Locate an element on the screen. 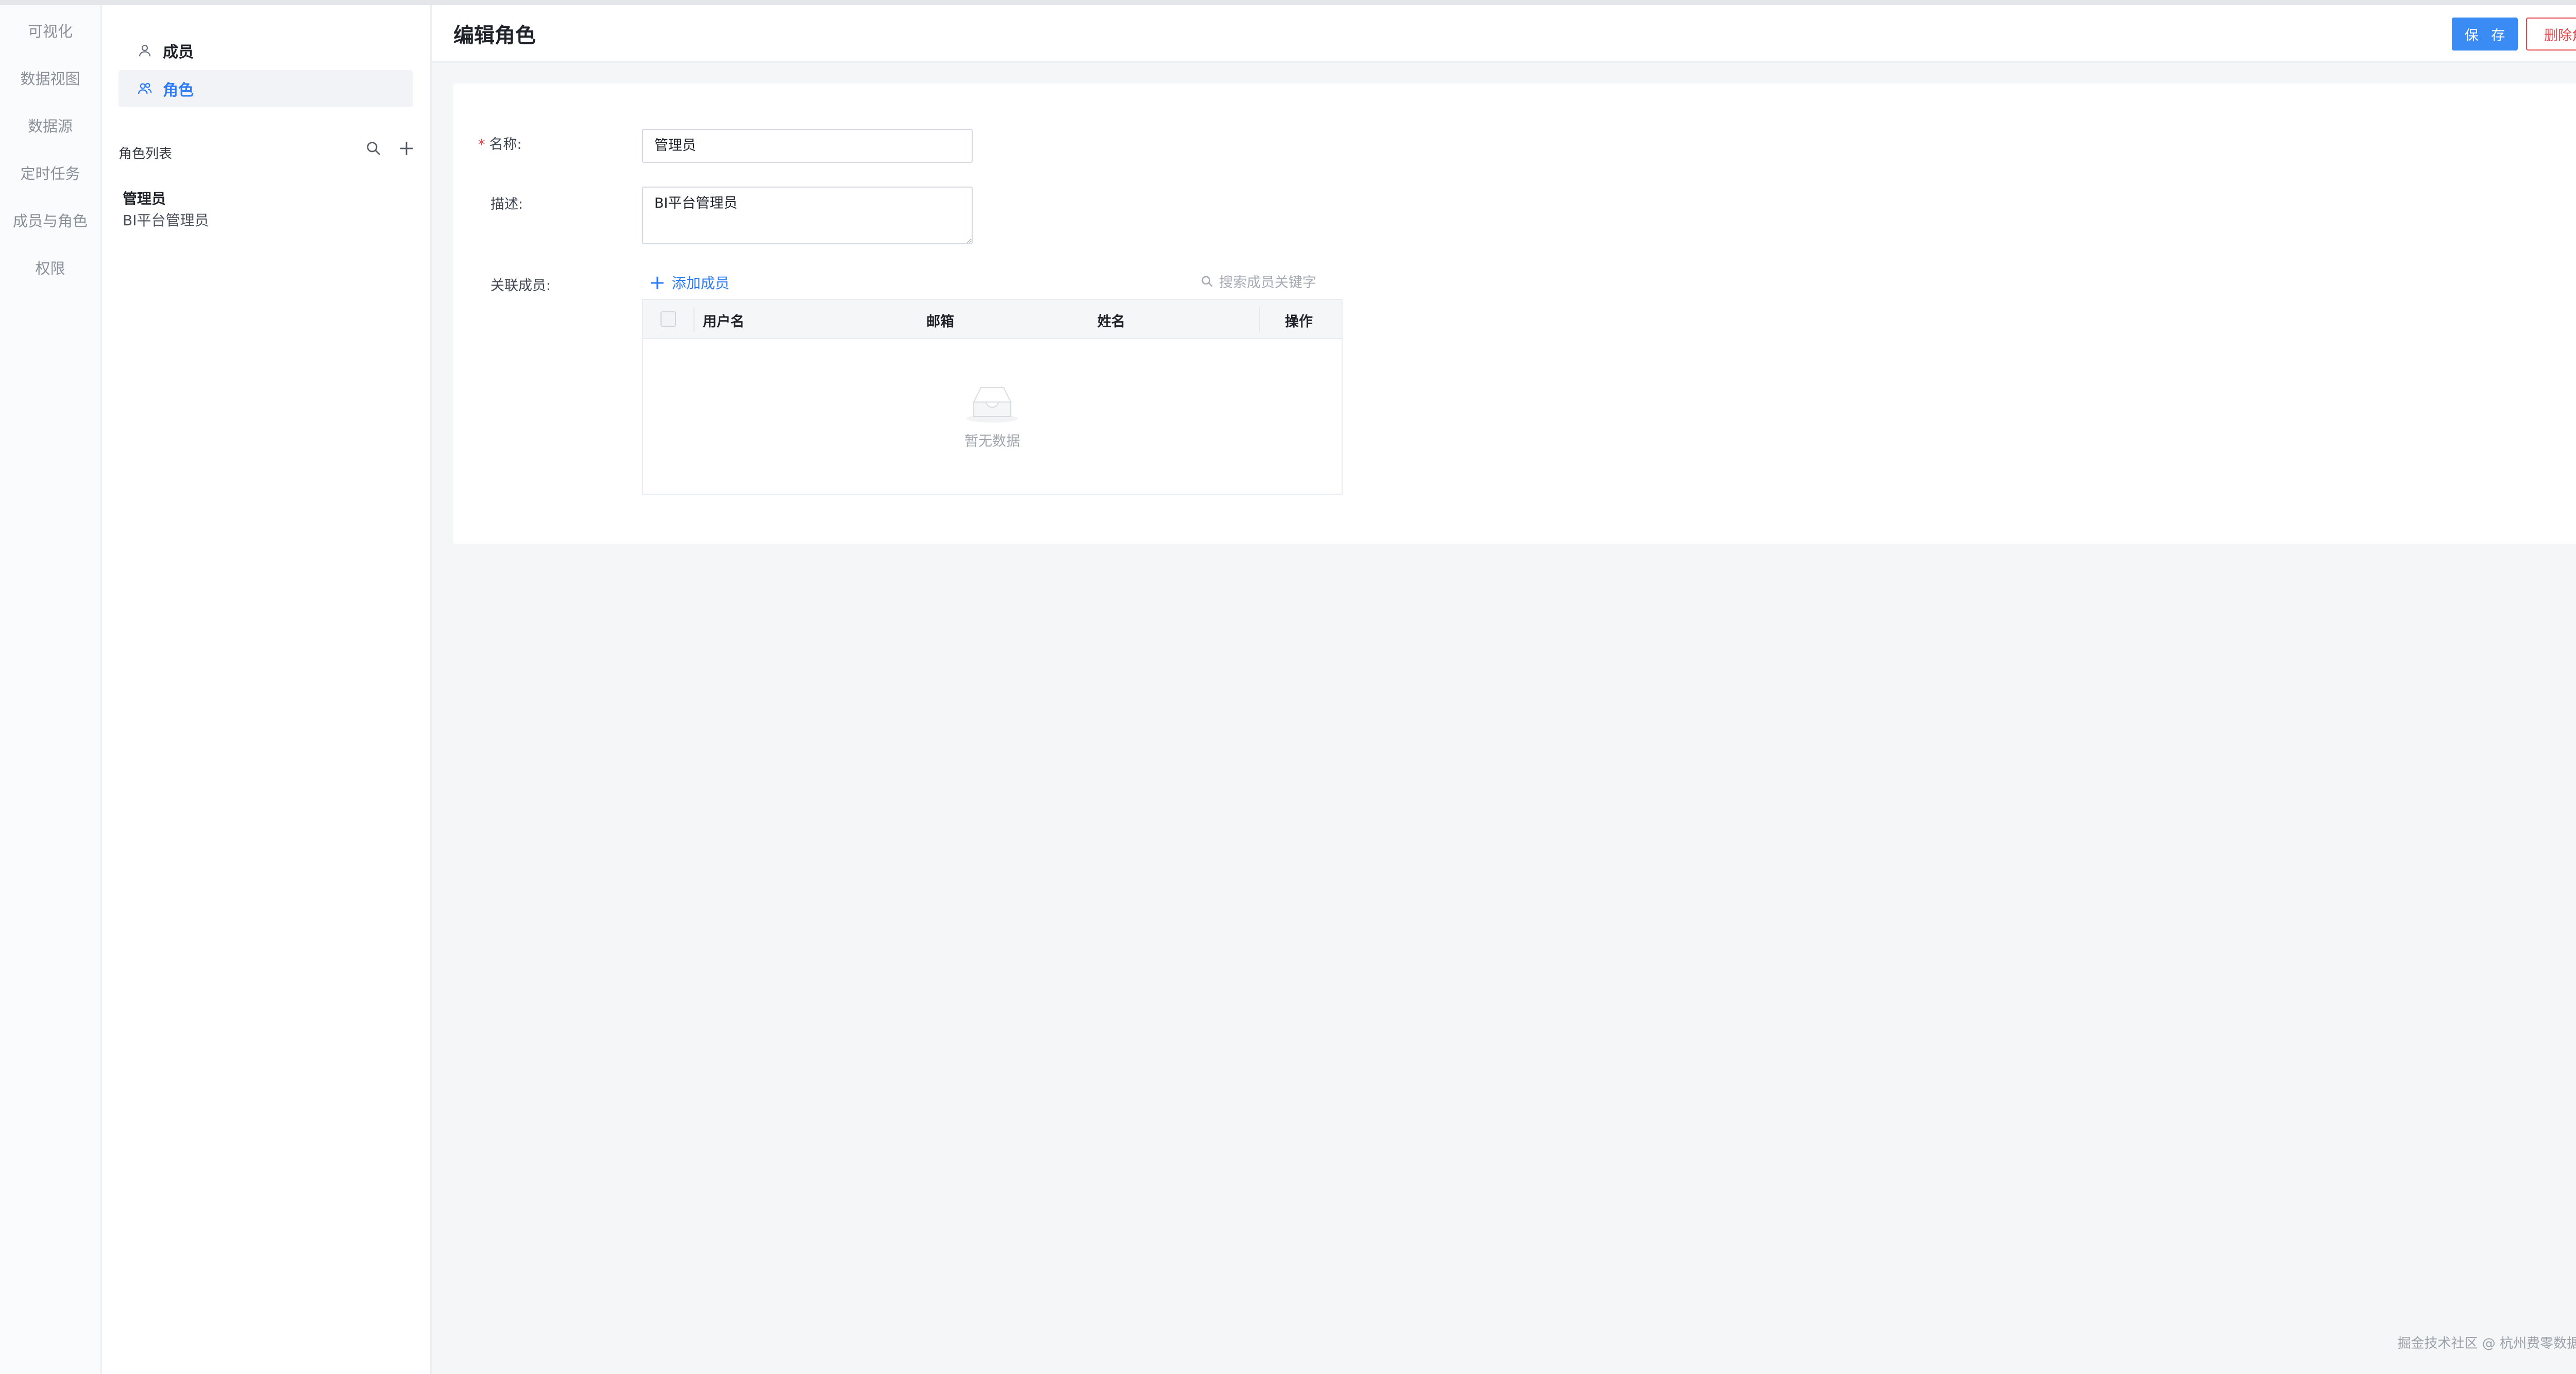  add-role-button is located at coordinates (407, 148).